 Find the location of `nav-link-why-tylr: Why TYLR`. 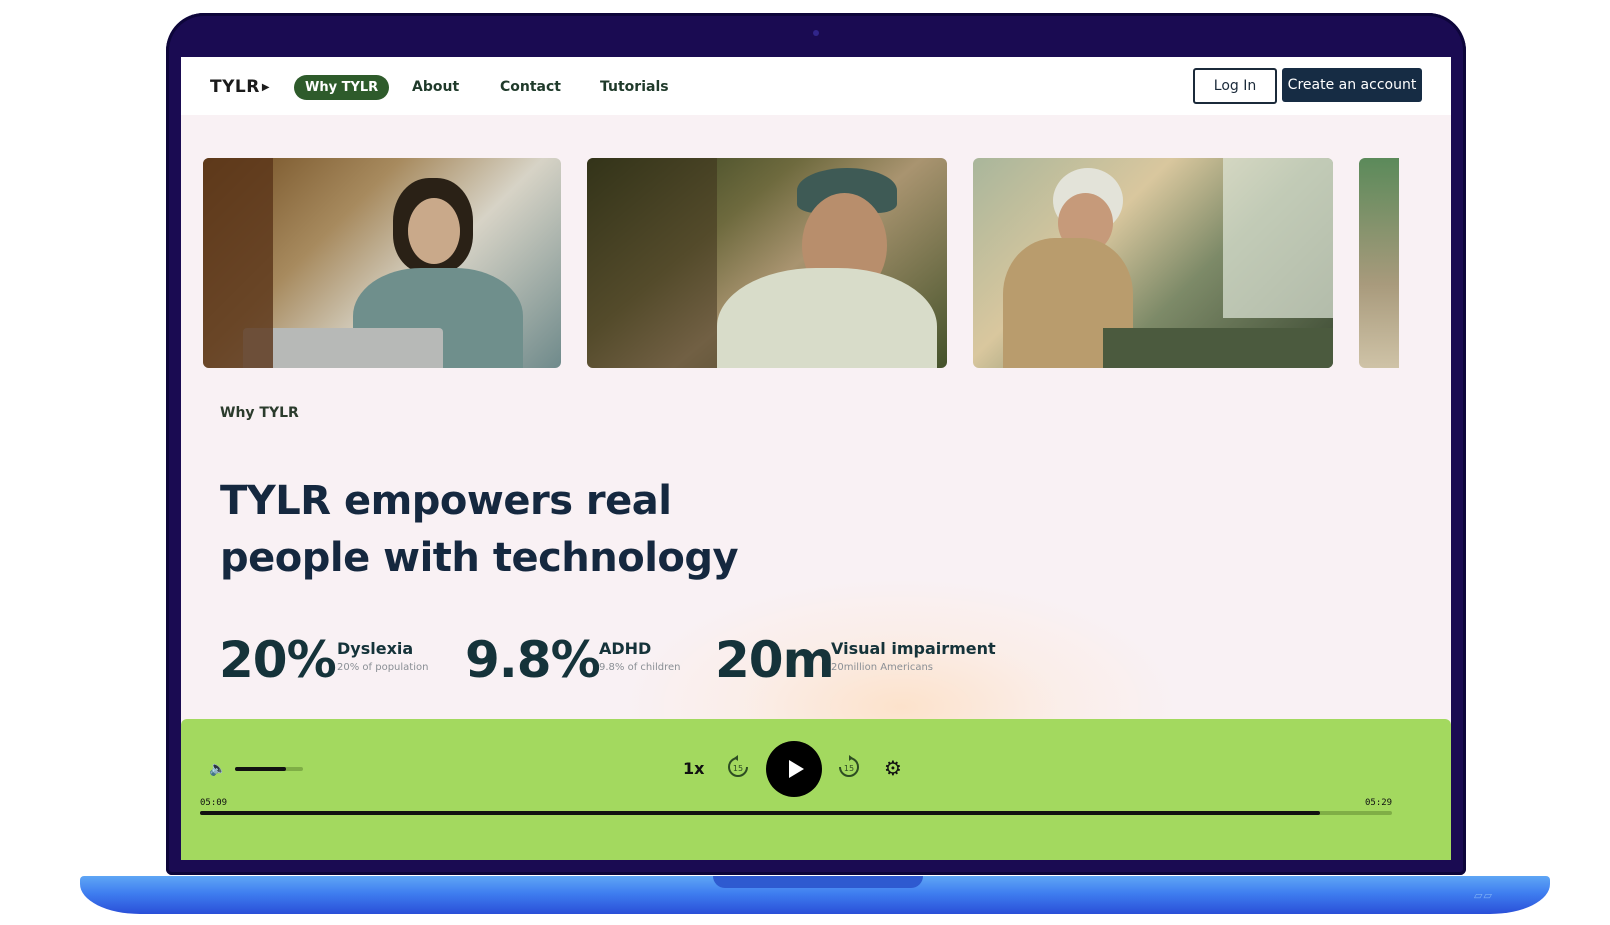

nav-link-why-tylr: Why TYLR is located at coordinates (342, 87).